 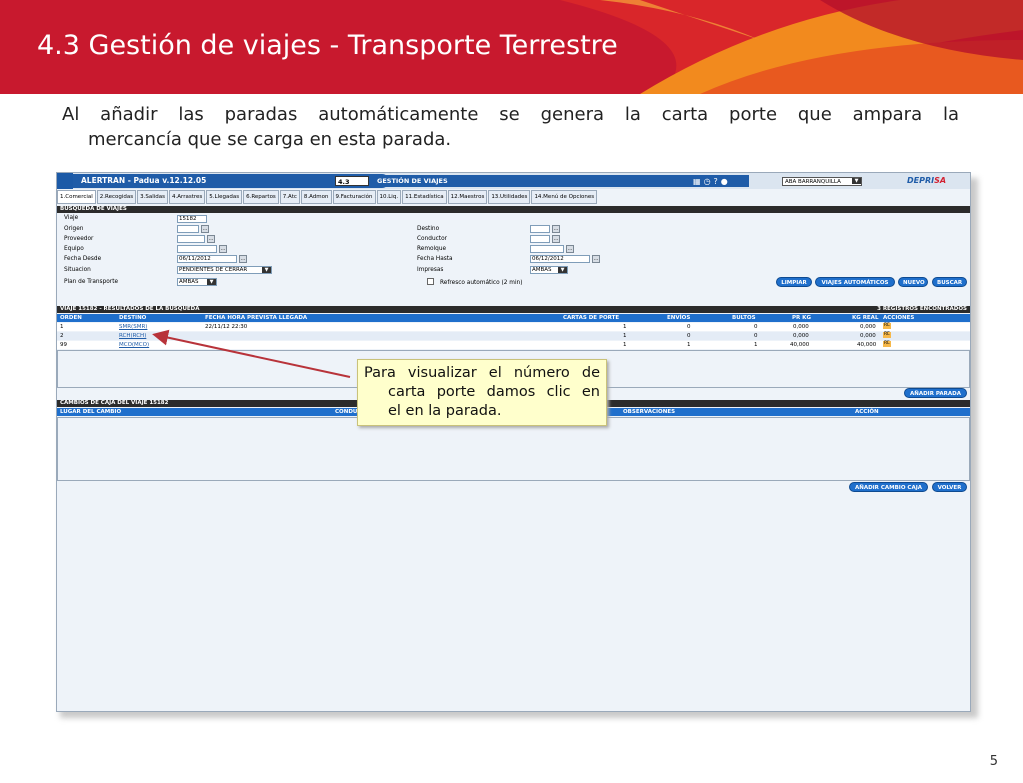 I want to click on callout-line-1: Para visualizar el número de, so click(x=482, y=373).